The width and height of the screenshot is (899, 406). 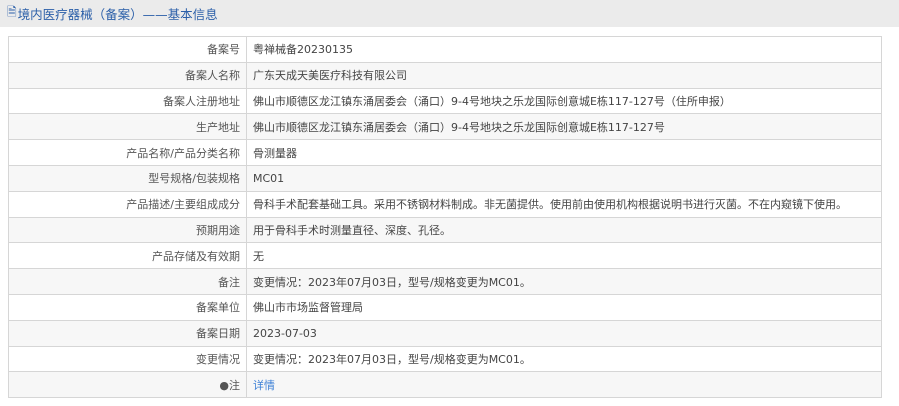 What do you see at coordinates (445, 385) in the screenshot?
I see `table-row: ●注 详情` at bounding box center [445, 385].